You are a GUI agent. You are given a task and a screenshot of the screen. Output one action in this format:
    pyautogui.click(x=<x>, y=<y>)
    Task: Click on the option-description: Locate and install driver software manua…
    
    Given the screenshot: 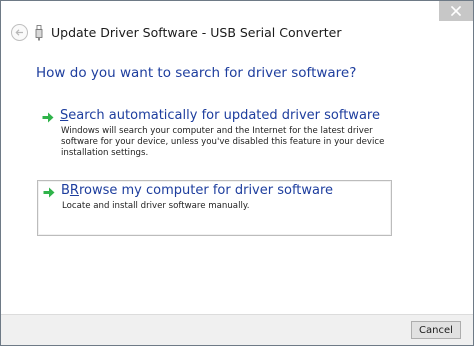 What is the action you would take?
    pyautogui.click(x=156, y=206)
    